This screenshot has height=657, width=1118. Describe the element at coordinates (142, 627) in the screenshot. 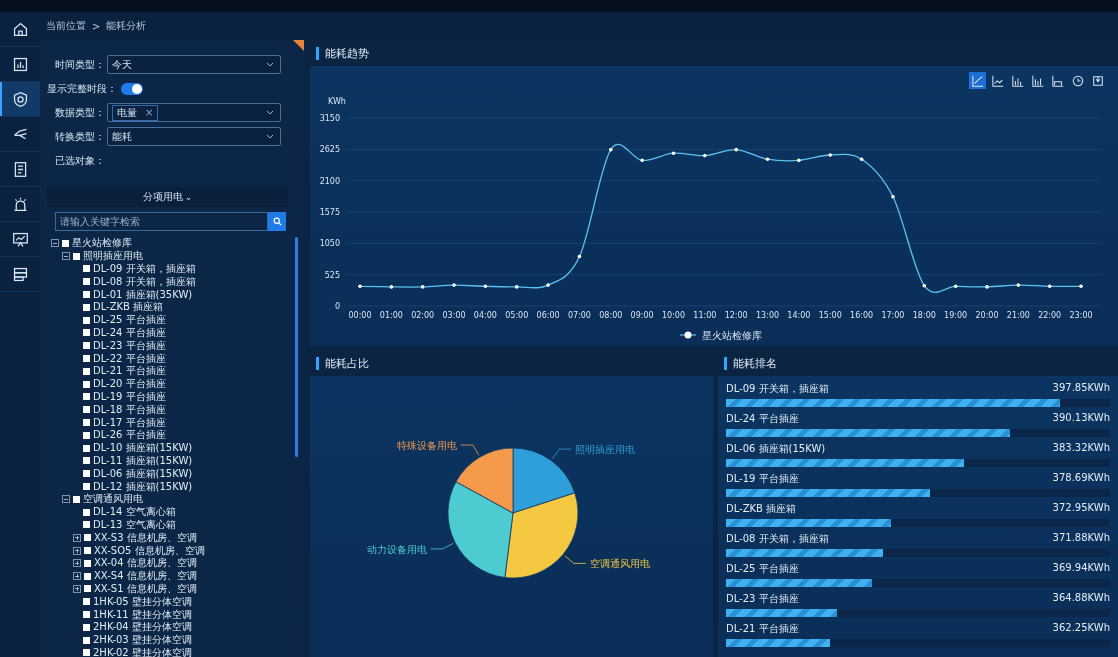

I see `tree-item-label: 2HK-04 壁挂分体空调` at that location.